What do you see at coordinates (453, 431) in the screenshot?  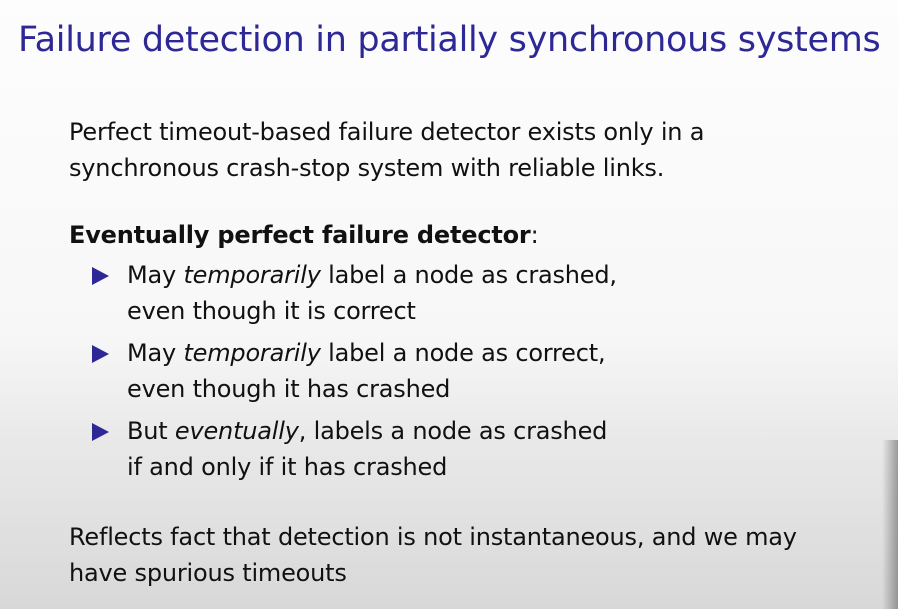 I see `bullet-post: , labels a node as crashed` at bounding box center [453, 431].